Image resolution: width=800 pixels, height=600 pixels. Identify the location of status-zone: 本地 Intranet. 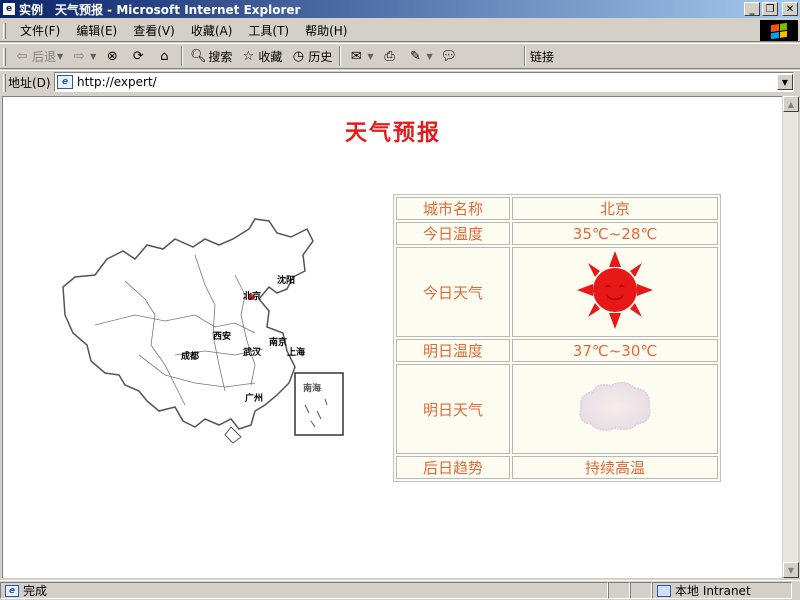
(722, 590).